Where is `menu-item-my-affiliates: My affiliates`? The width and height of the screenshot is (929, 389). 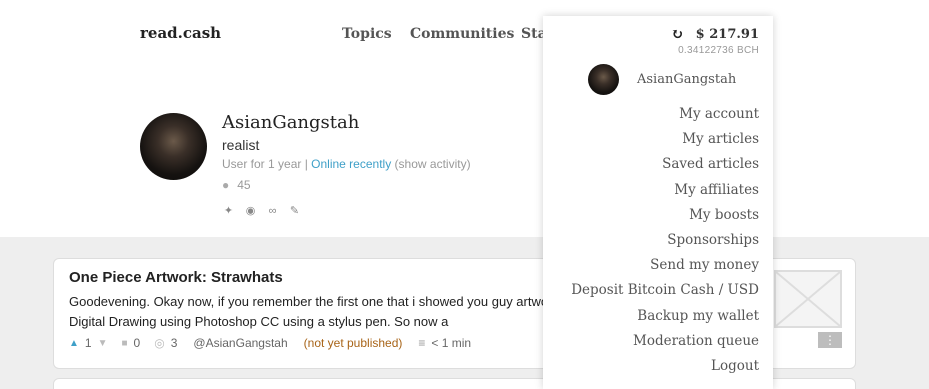 menu-item-my-affiliates: My affiliates is located at coordinates (665, 192).